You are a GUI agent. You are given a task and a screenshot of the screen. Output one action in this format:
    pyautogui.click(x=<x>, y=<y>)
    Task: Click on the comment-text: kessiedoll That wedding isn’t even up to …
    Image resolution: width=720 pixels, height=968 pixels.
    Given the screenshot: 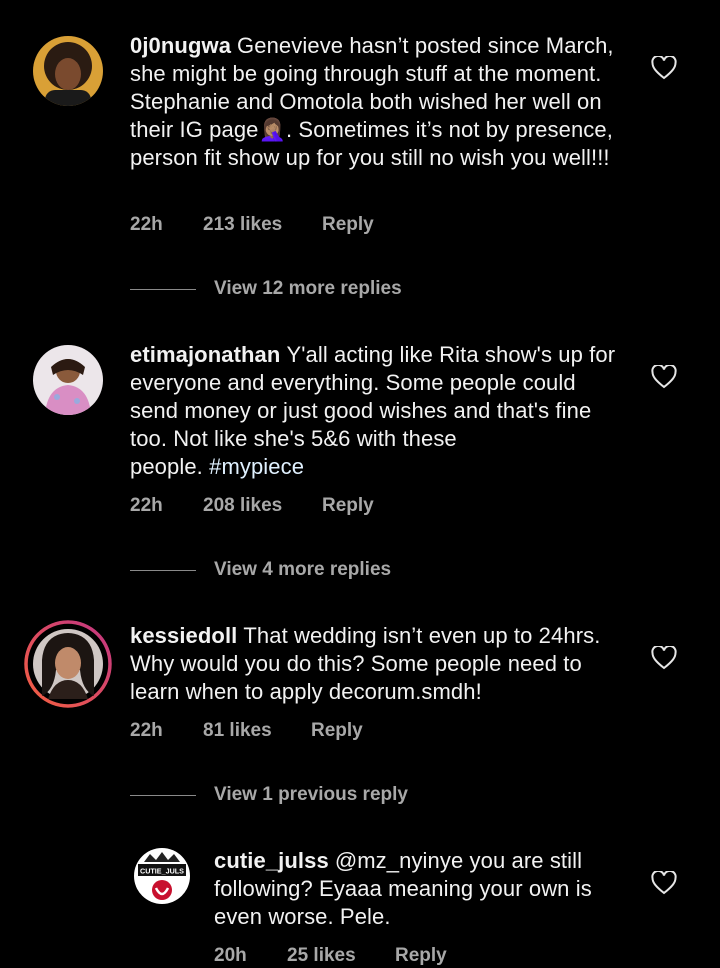 What is the action you would take?
    pyautogui.click(x=365, y=663)
    